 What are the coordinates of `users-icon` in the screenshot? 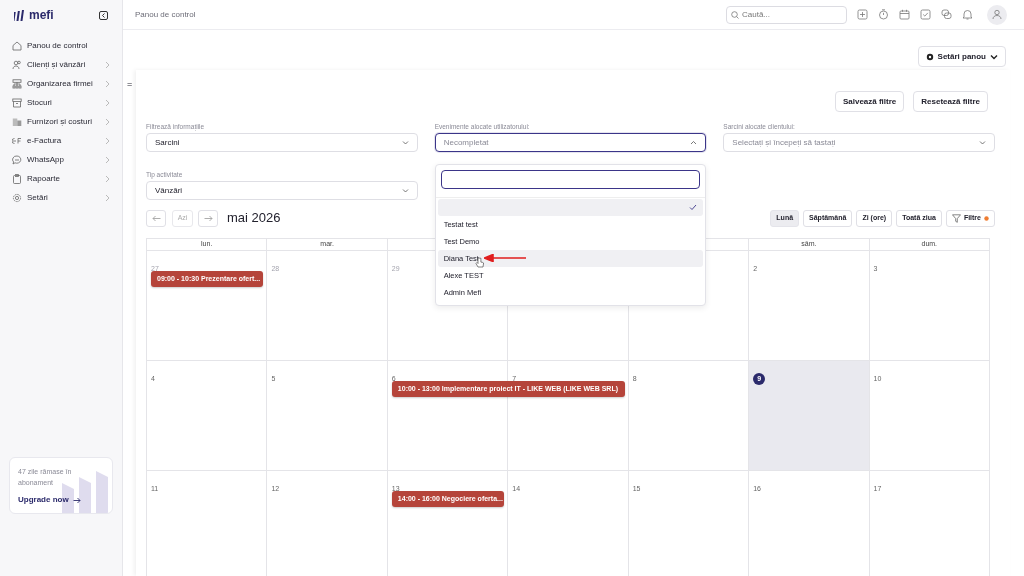 It's located at (17, 65).